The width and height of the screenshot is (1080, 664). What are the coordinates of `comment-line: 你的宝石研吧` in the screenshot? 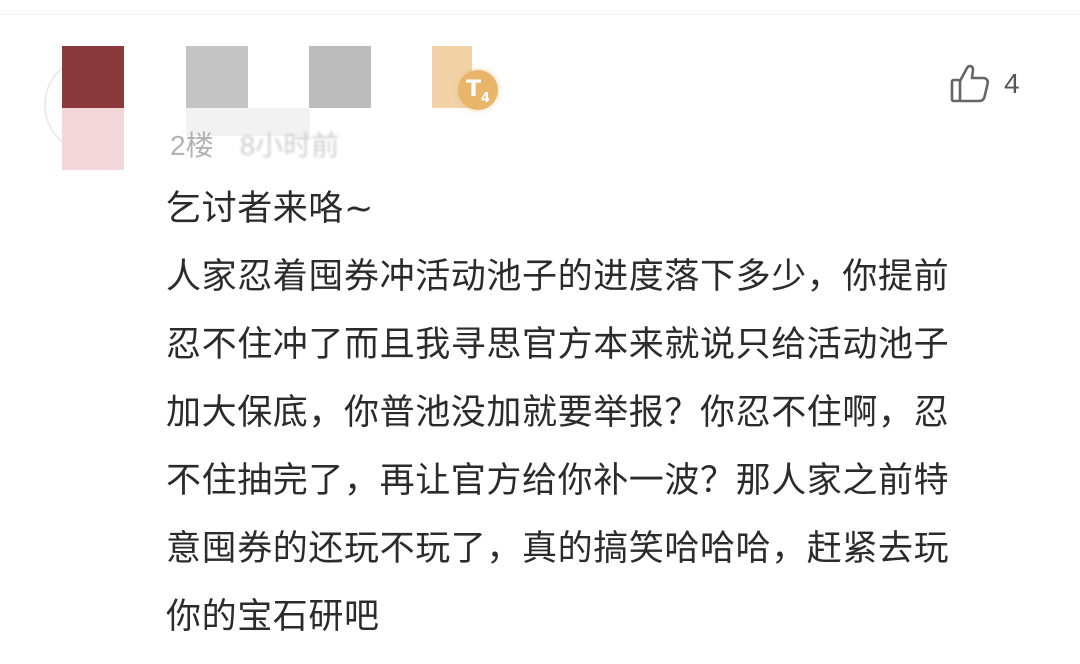 It's located at (273, 617).